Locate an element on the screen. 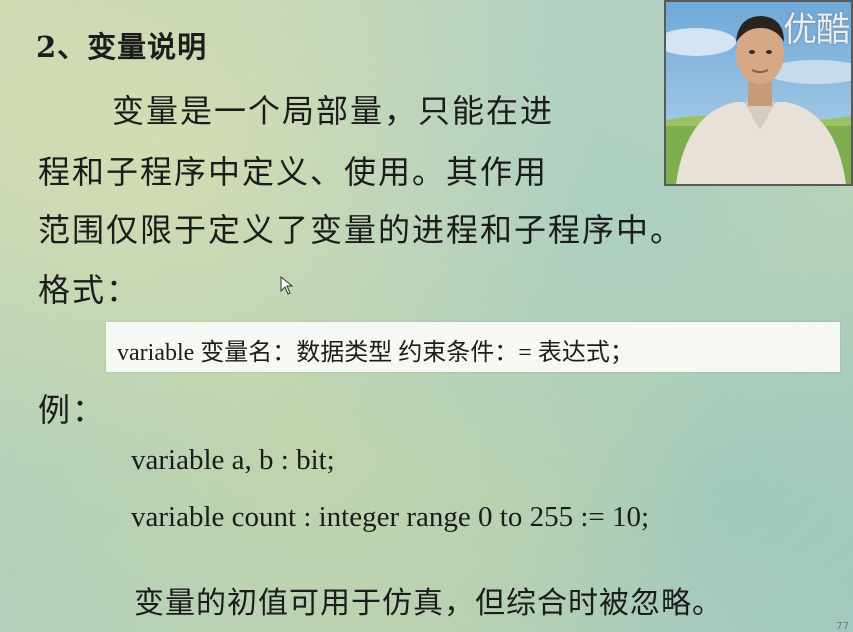  format-label: 格式： is located at coordinates (89, 290).